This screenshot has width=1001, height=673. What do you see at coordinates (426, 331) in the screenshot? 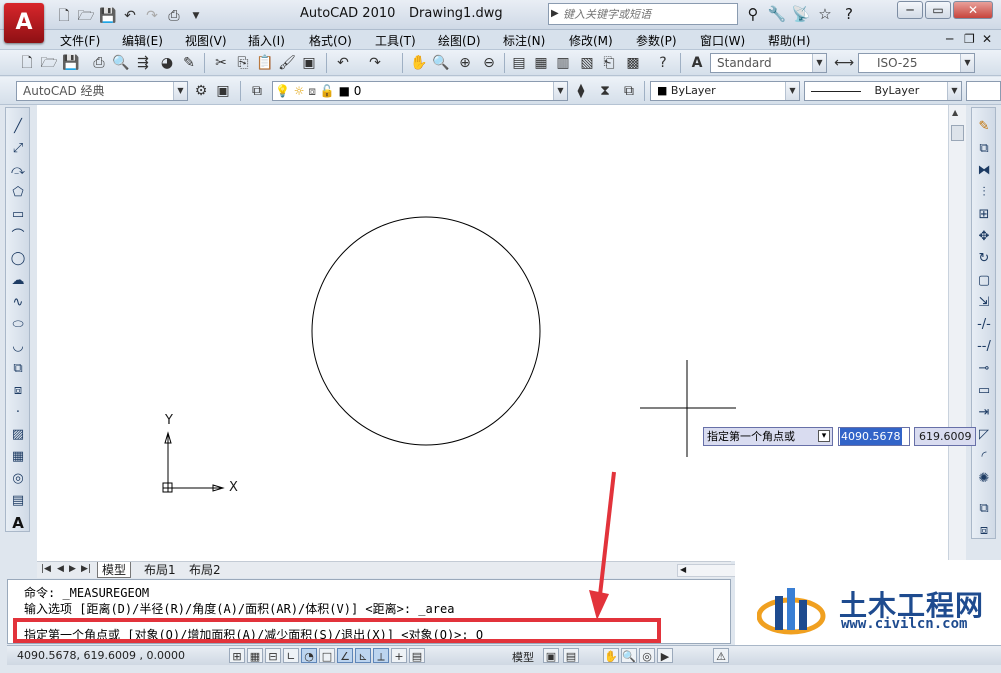
I see `drawn-circle` at bounding box center [426, 331].